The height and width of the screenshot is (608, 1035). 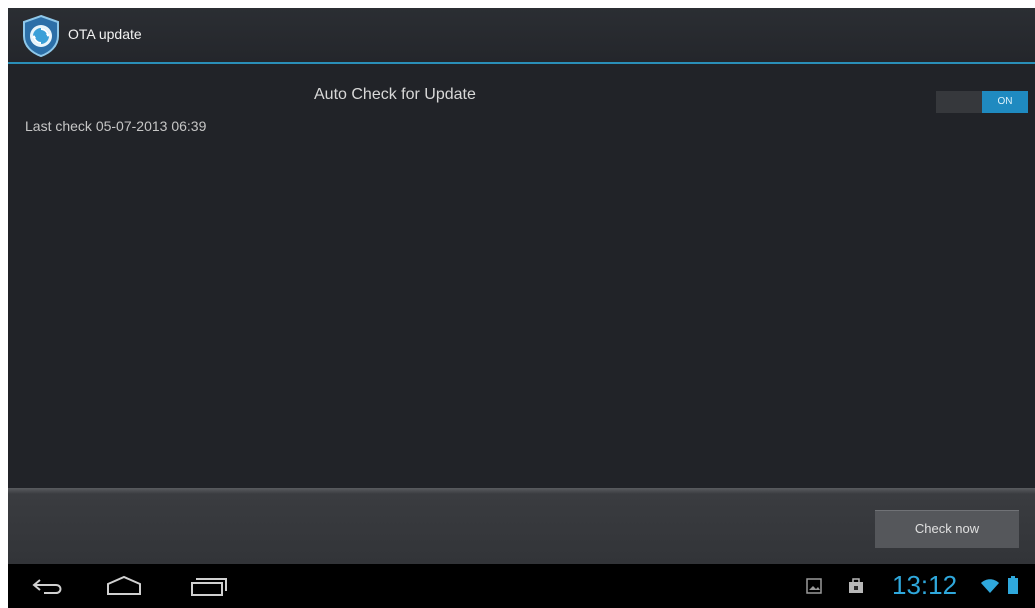 I want to click on last-check-summary: Last check 05-07-2013 06:39, so click(x=116, y=126).